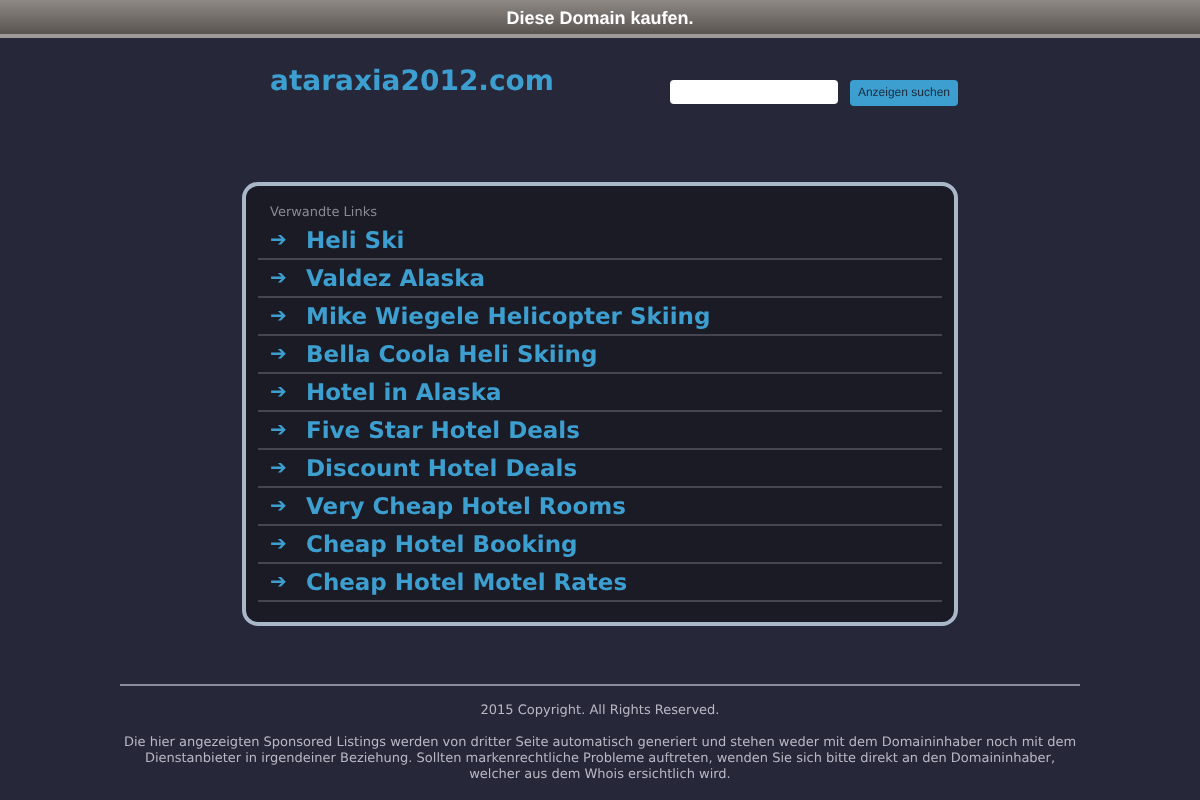  I want to click on related-link: Five Star Hotel Deals, so click(443, 430).